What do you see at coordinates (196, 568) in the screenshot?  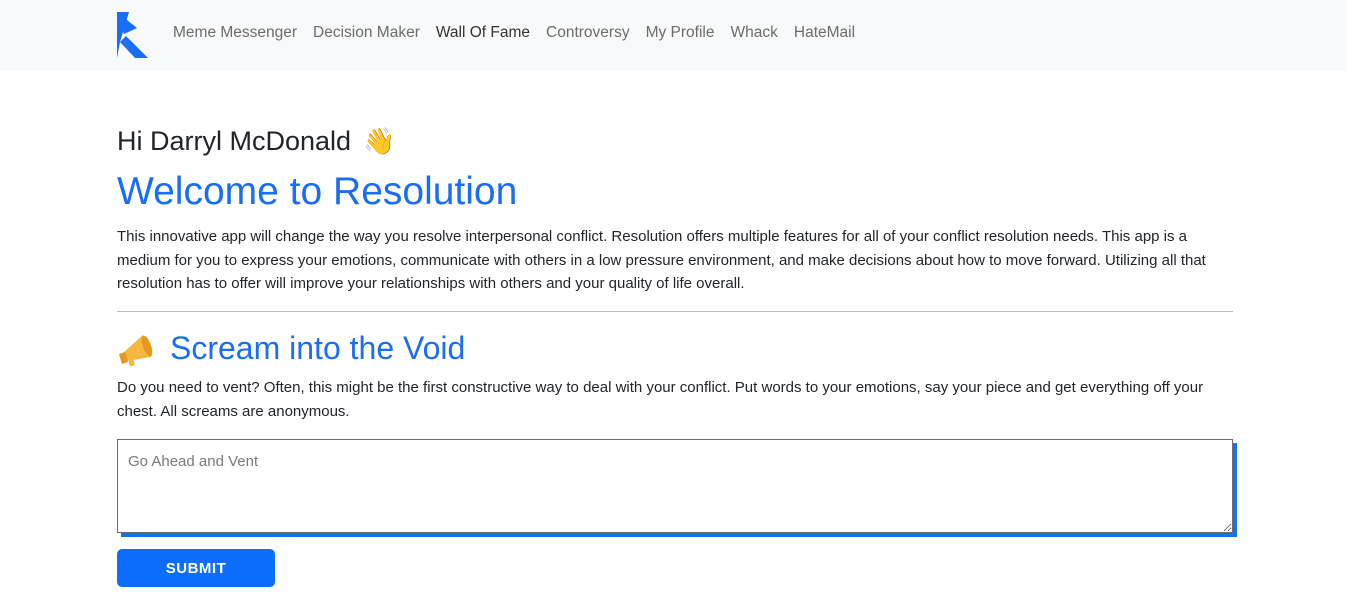 I see `submit-button: SUBMIT` at bounding box center [196, 568].